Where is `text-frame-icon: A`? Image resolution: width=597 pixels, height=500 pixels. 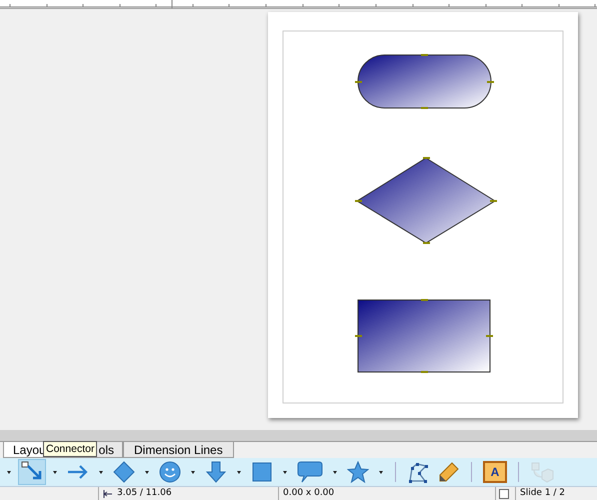
text-frame-icon: A is located at coordinates (495, 472).